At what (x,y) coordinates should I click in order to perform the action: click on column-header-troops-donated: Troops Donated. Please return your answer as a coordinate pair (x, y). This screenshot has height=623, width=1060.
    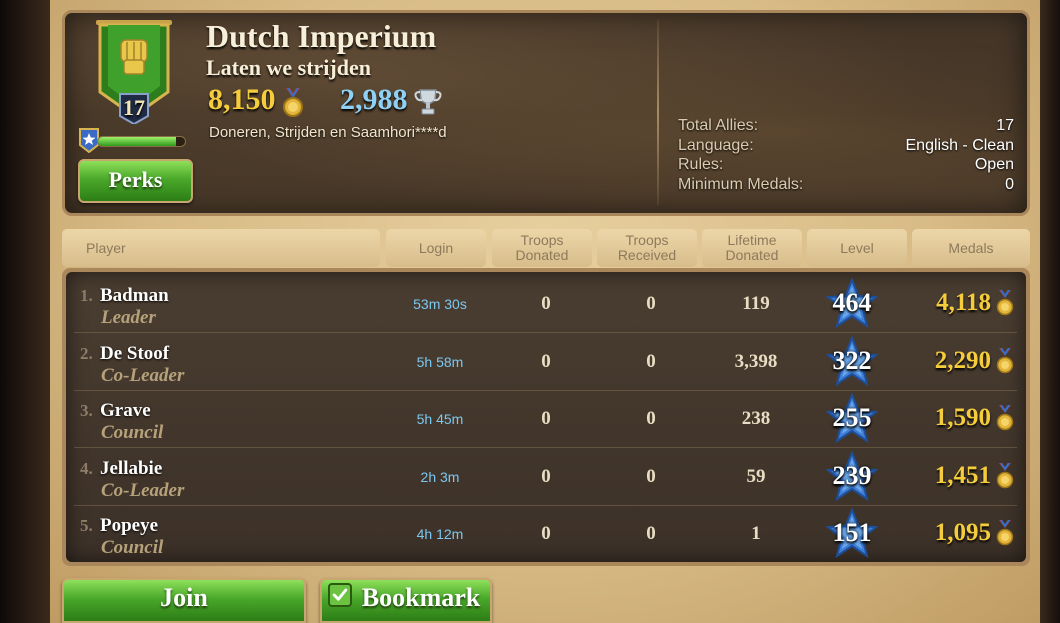
    Looking at the image, I should click on (542, 248).